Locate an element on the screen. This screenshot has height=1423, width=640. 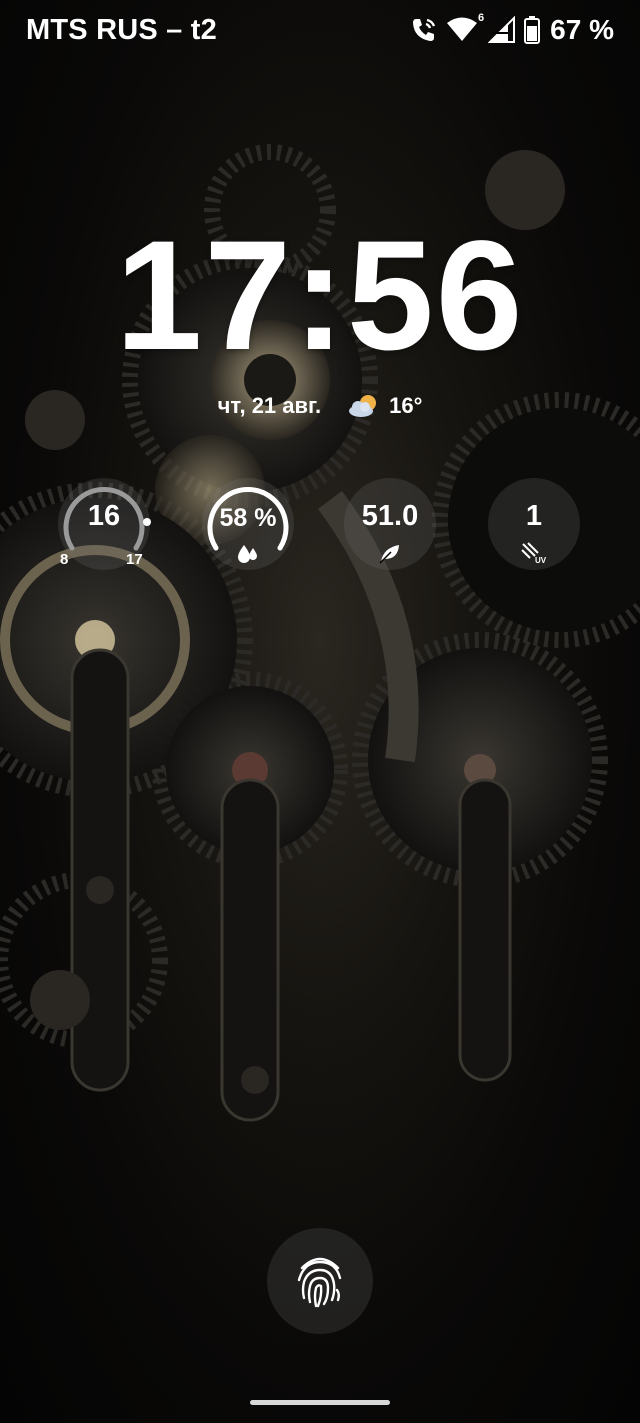
status-bar: MTS RUS – t2 6 67 % is located at coordinates (320, 30).